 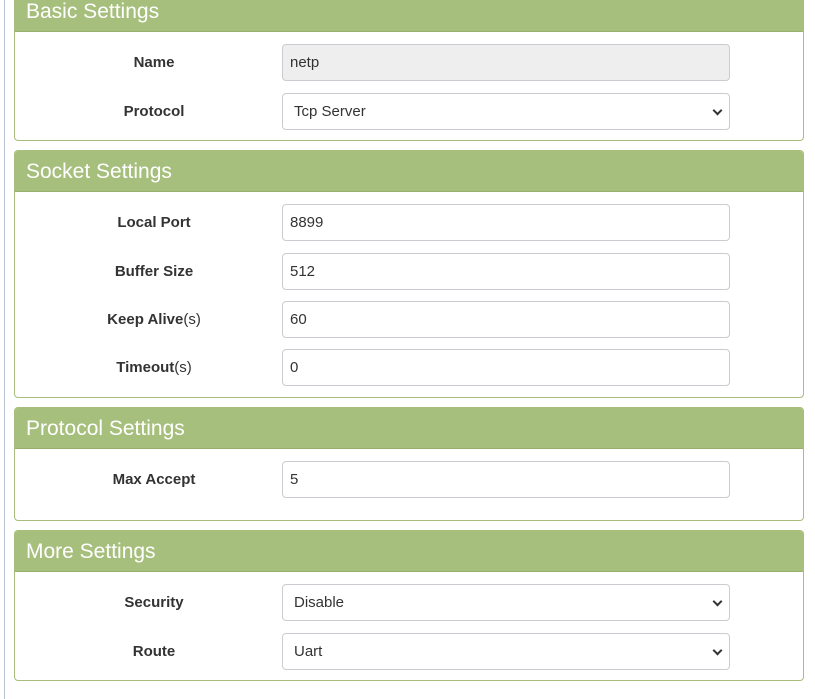 I want to click on keep-alive-label-wrap: Keep Alive(s), so click(x=154, y=319).